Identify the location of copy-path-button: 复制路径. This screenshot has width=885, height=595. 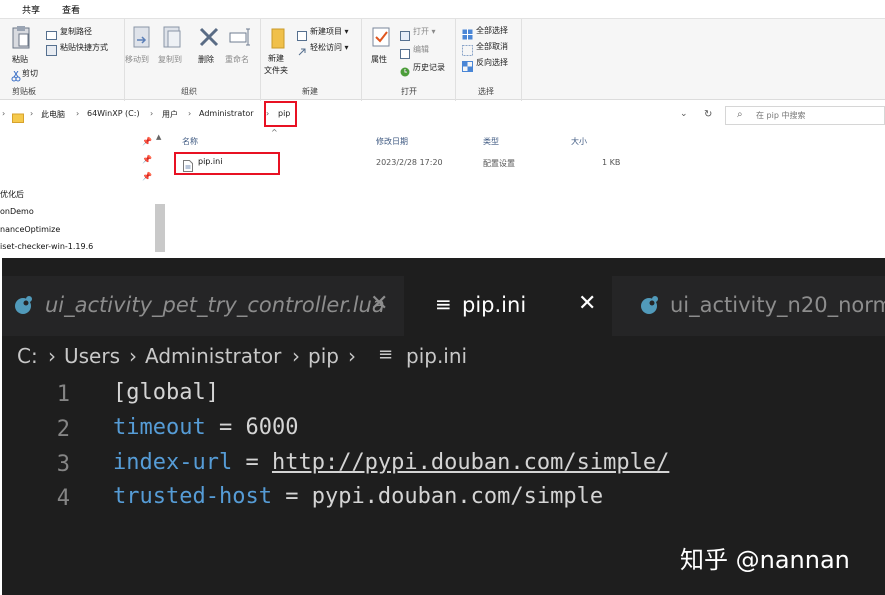
(76, 31).